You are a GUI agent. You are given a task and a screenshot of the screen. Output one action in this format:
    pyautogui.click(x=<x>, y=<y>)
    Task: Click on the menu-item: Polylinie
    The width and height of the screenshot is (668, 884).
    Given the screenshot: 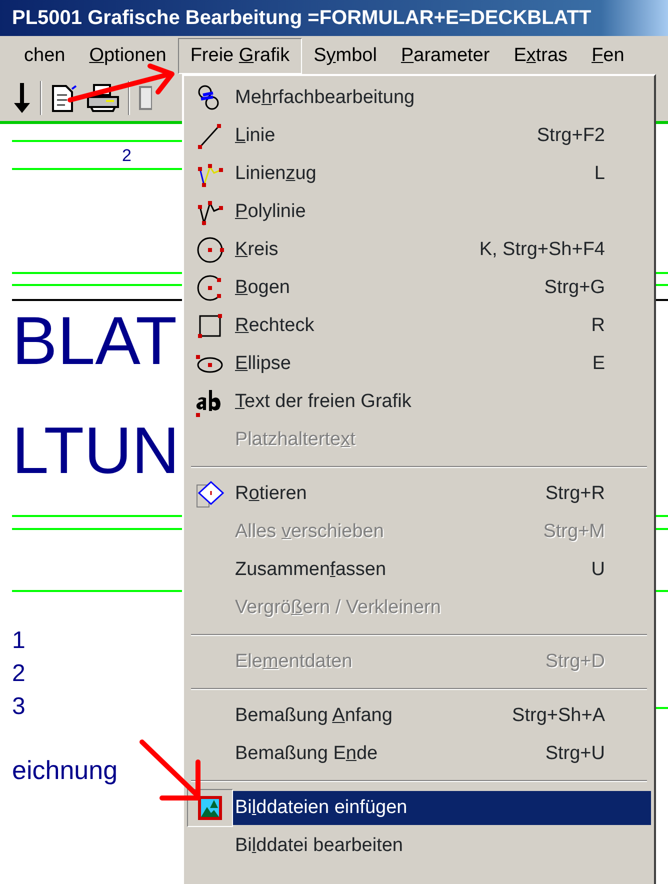 What is the action you would take?
    pyautogui.click(x=442, y=212)
    